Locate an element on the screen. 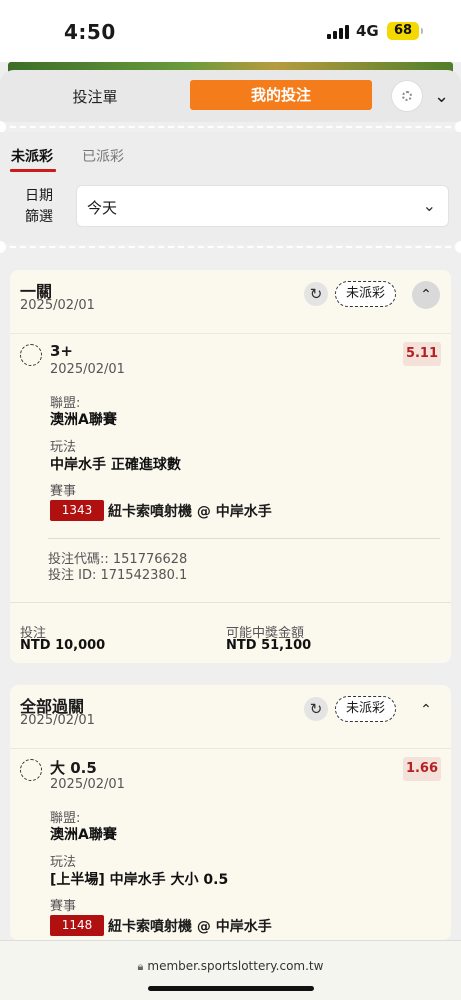 The image size is (461, 1000). signal-icon is located at coordinates (339, 32).